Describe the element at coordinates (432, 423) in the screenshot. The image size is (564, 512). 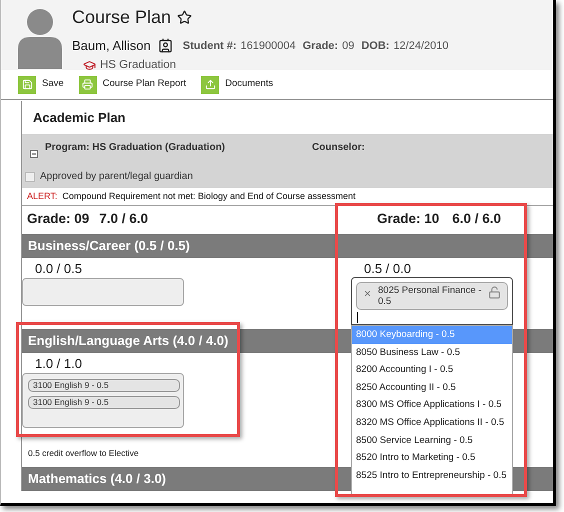
I see `dropdown-option: 8320 MS Office Applications II - 0.5` at that location.